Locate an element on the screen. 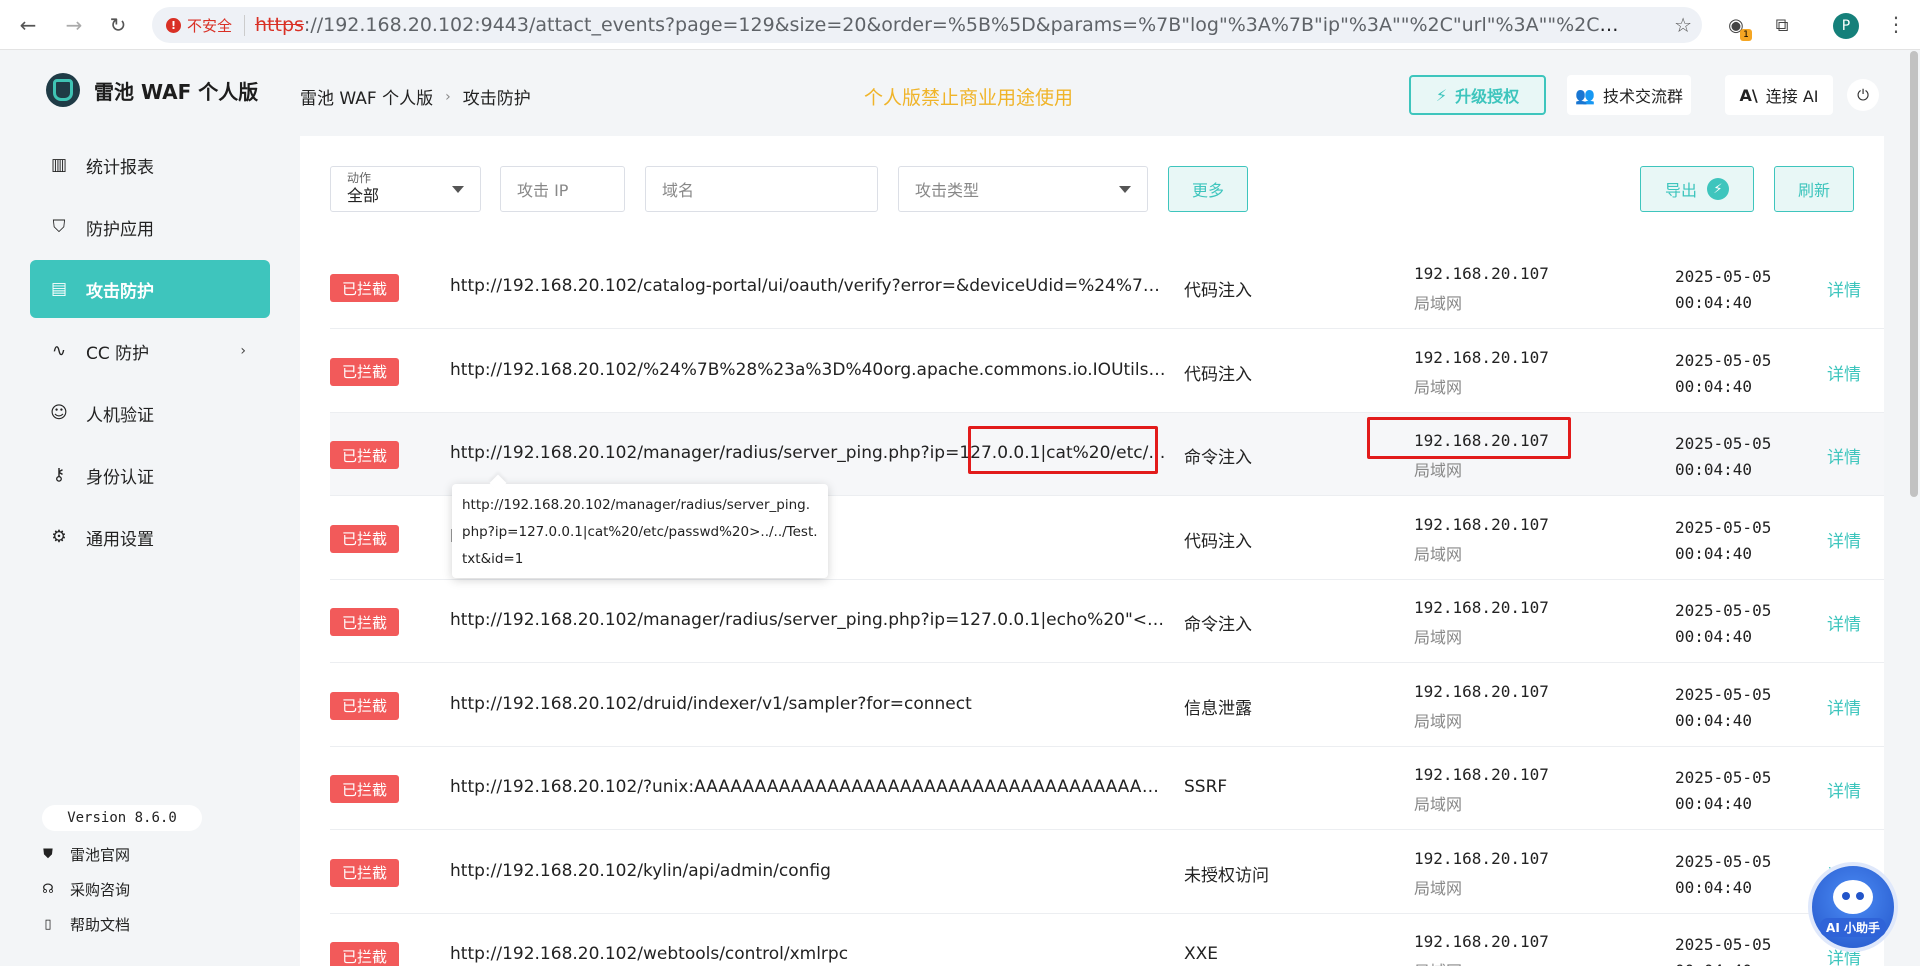 This screenshot has height=966, width=1920. security-indicator: ! 不安全 is located at coordinates (206, 25).